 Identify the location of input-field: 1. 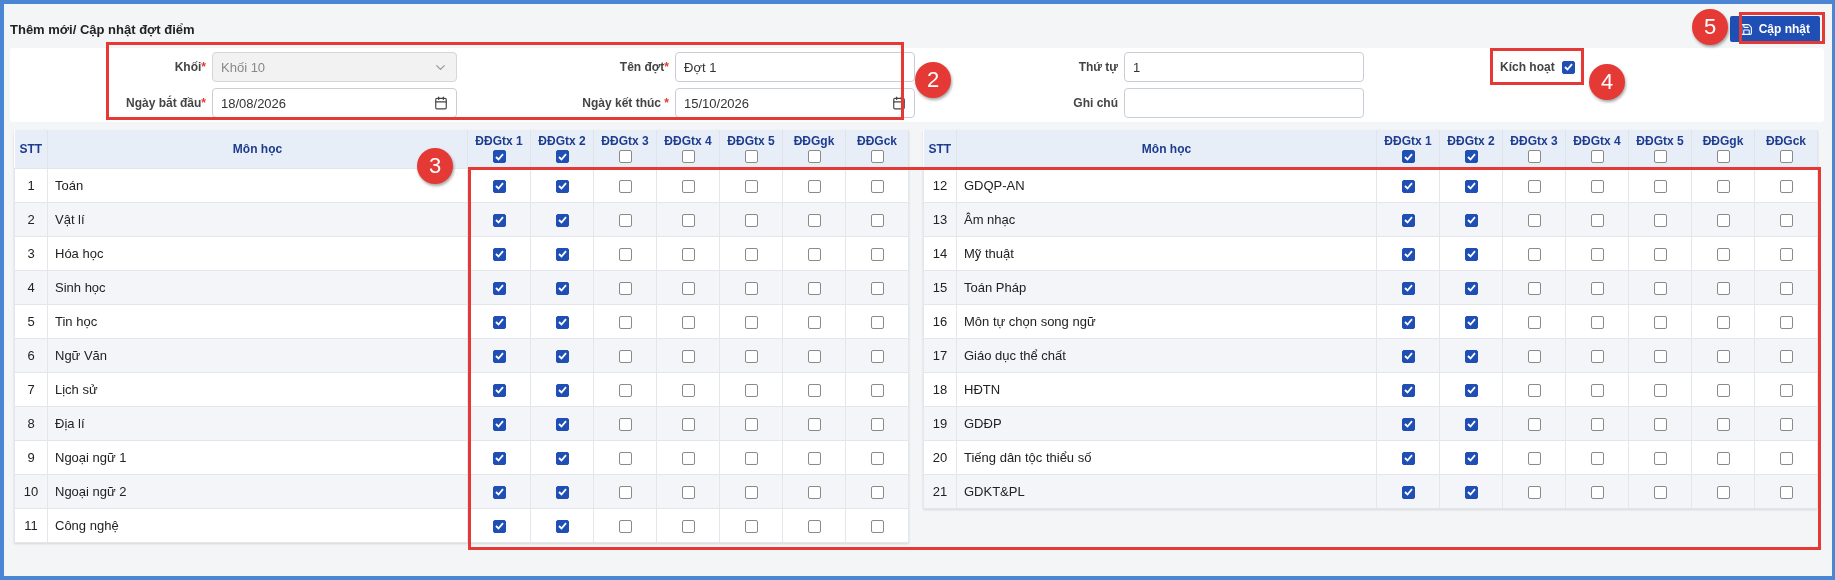
(1244, 67).